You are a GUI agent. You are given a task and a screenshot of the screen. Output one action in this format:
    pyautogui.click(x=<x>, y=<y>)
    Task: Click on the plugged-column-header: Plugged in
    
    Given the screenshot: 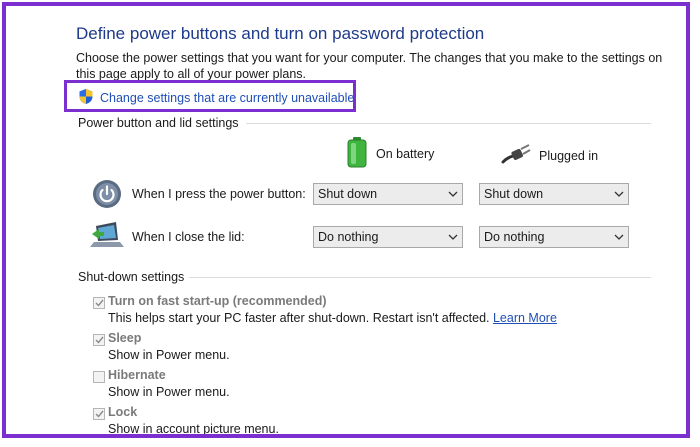 What is the action you would take?
    pyautogui.click(x=549, y=155)
    